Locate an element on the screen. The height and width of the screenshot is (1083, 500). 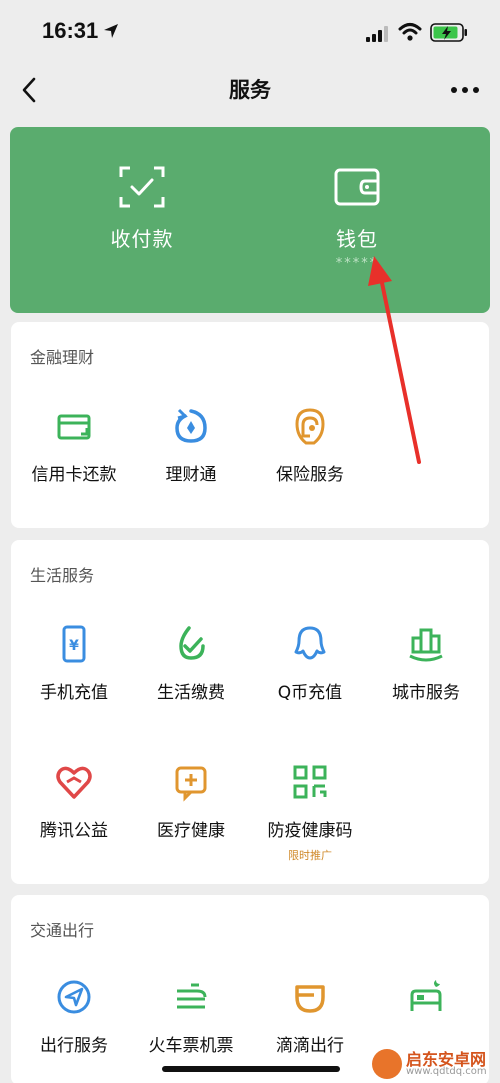
pay-receive-button: 收付款 is located at coordinates (142, 208).